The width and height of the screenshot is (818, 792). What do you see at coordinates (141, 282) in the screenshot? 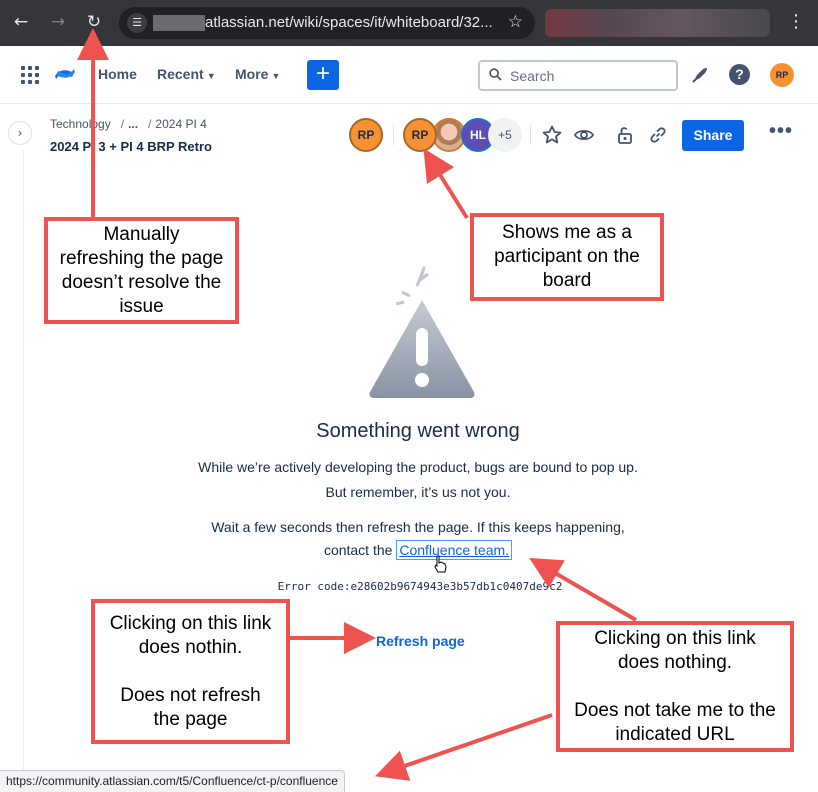
I see `callout-line: doesn’t resolve the` at bounding box center [141, 282].